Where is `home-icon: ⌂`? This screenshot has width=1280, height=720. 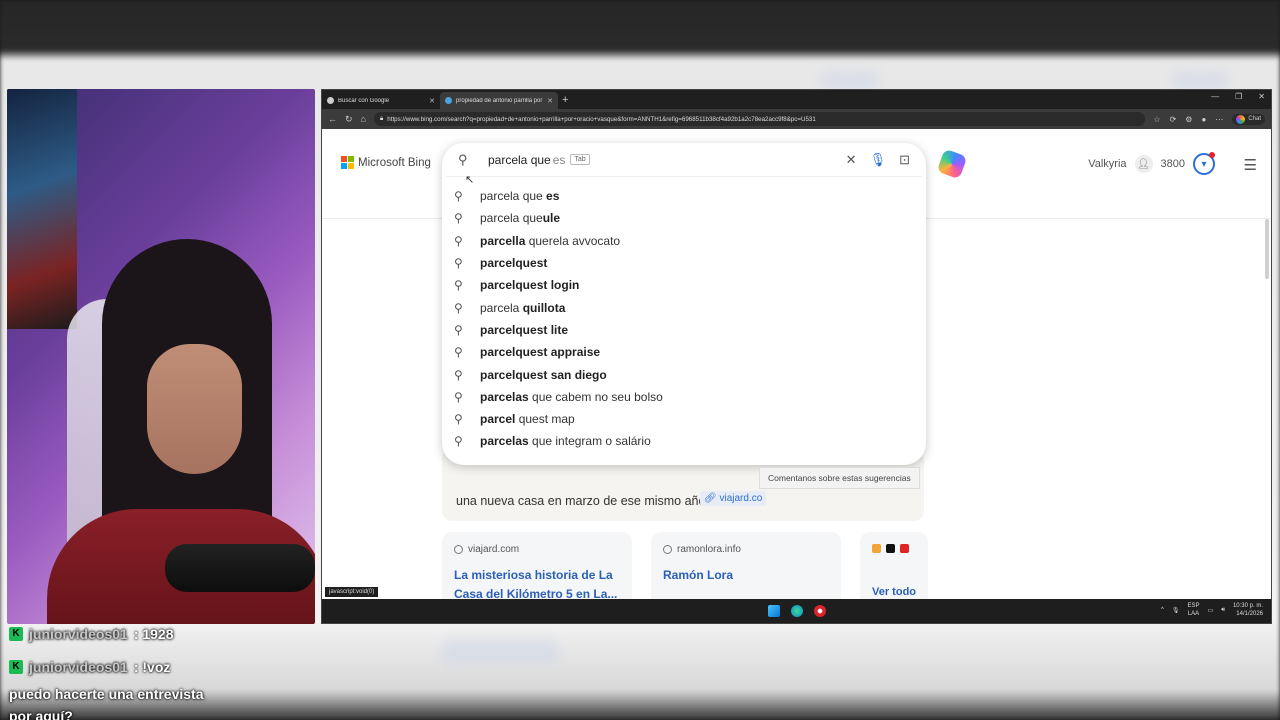
home-icon: ⌂ is located at coordinates (363, 119).